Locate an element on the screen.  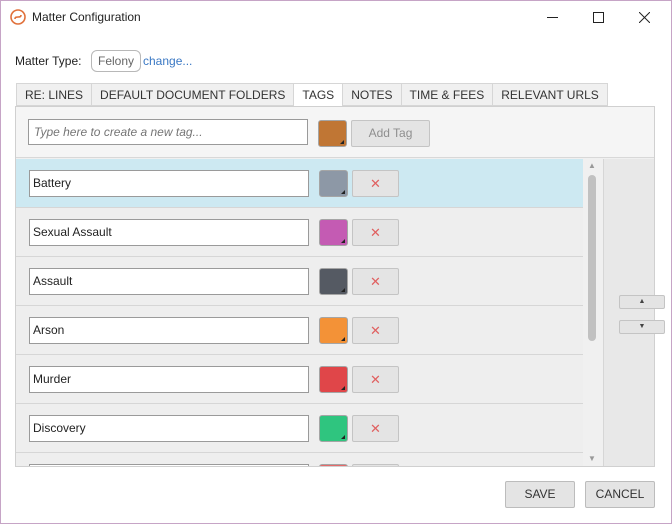
move-down-button: ▼ is located at coordinates (642, 327).